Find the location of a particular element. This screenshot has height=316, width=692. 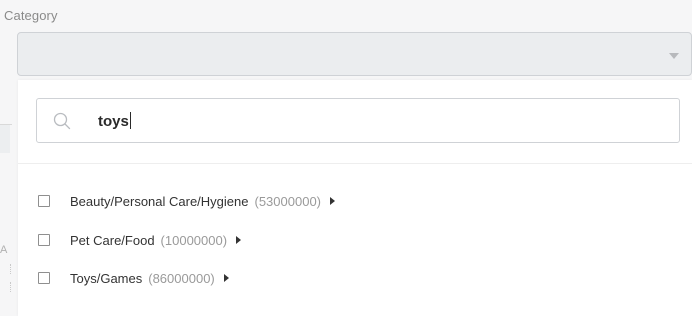

list-item: Toys/Games (86000000) is located at coordinates (133, 278).